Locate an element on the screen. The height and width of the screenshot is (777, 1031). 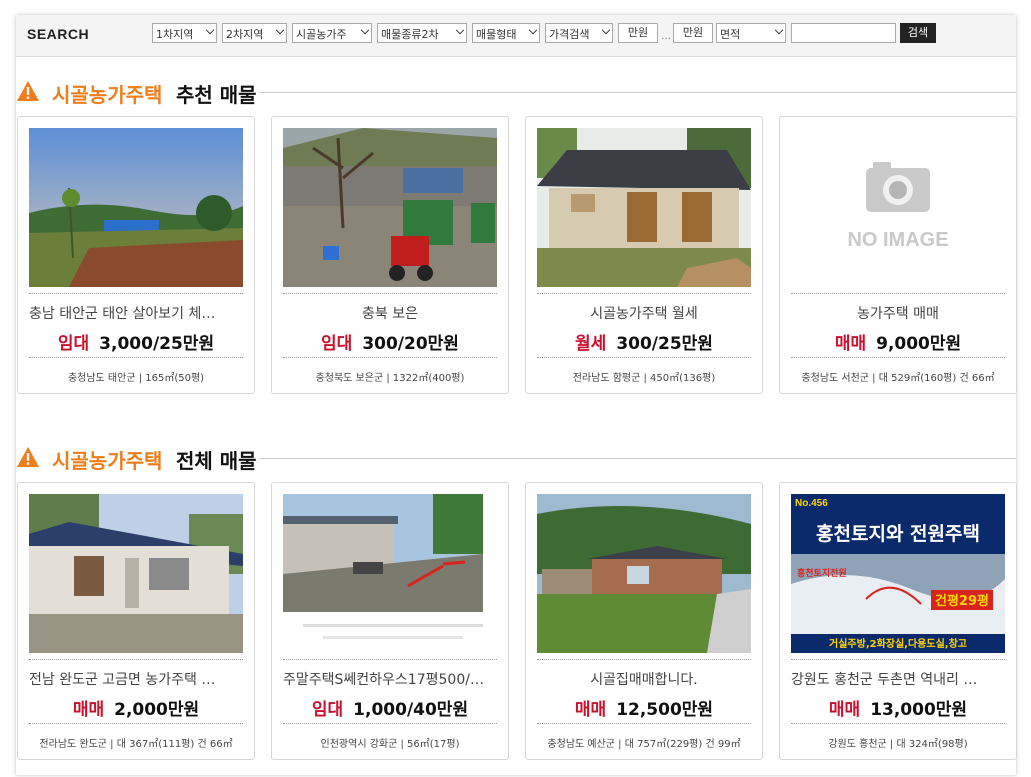
price-select: 가격검색 is located at coordinates (579, 33).